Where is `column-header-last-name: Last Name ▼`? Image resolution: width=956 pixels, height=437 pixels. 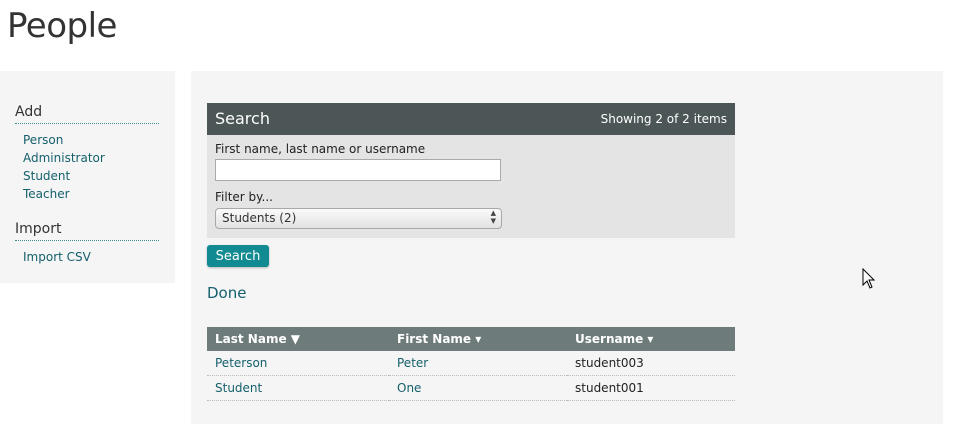
column-header-last-name: Last Name ▼ is located at coordinates (298, 339).